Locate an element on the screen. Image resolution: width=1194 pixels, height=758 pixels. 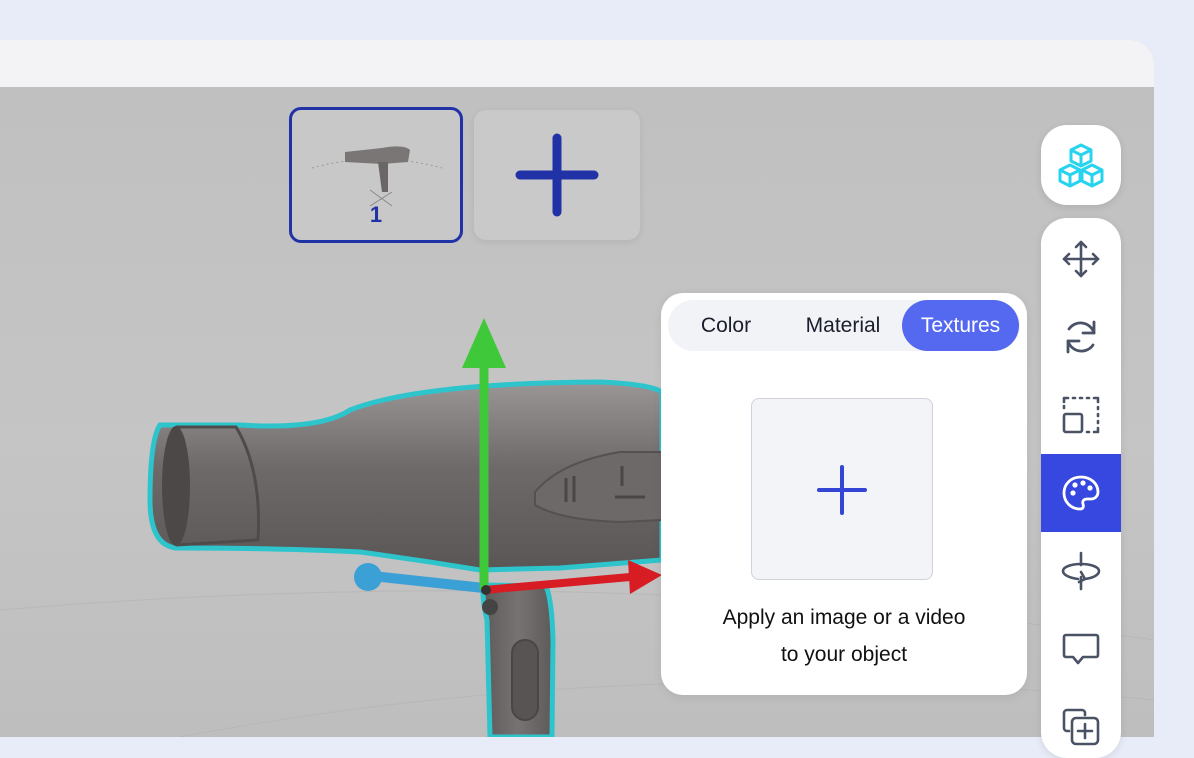
palette-icon is located at coordinates (1081, 493).